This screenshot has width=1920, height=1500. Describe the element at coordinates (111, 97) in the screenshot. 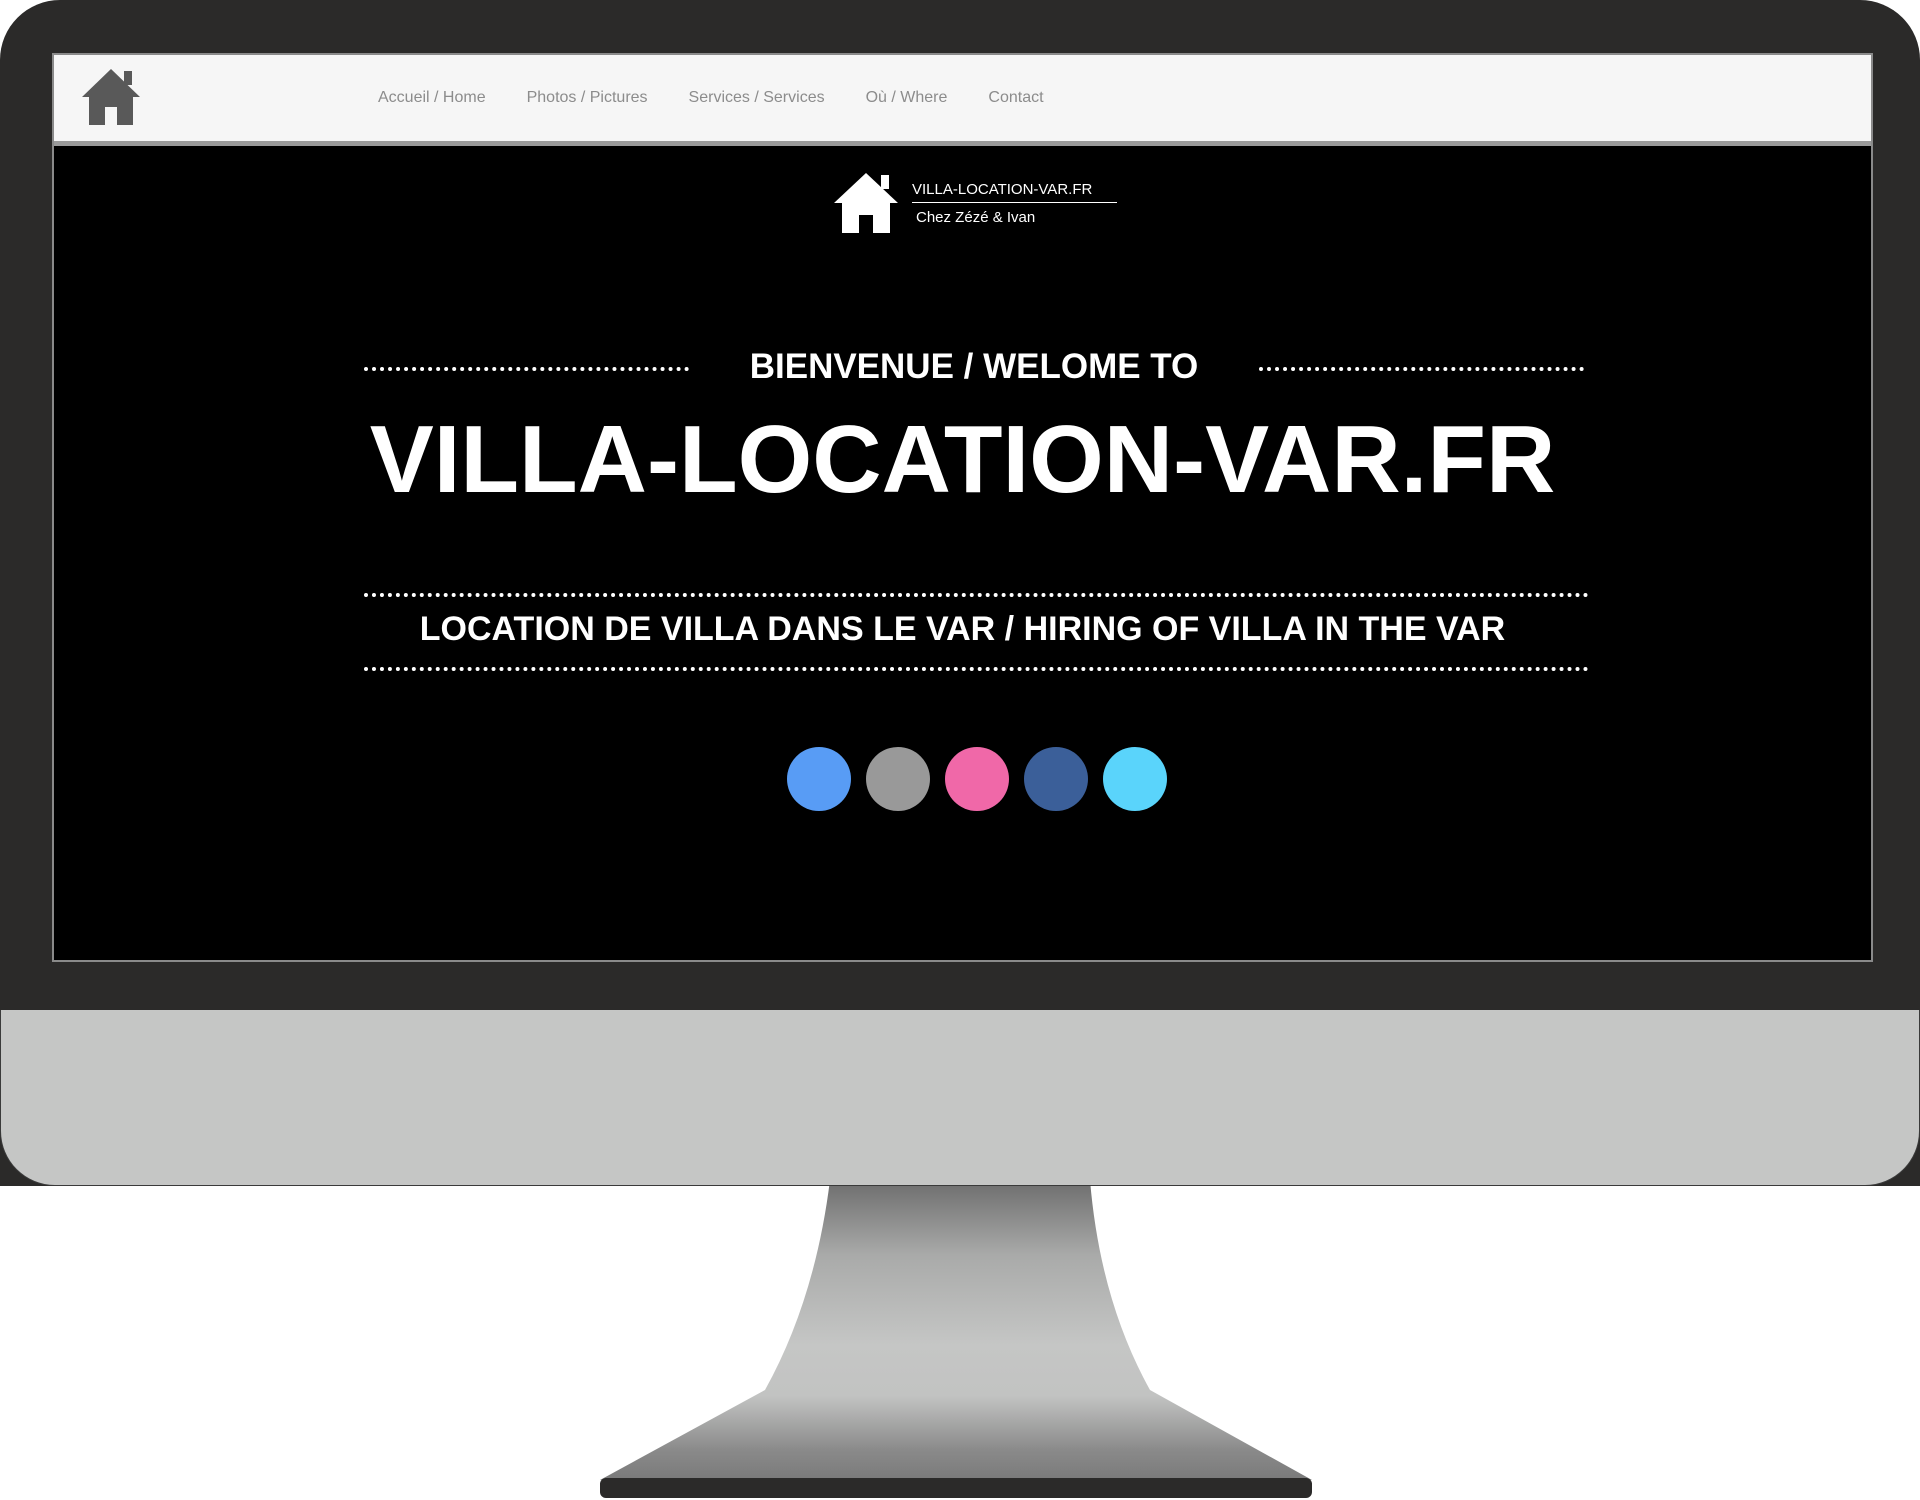

I see `home-icon` at that location.